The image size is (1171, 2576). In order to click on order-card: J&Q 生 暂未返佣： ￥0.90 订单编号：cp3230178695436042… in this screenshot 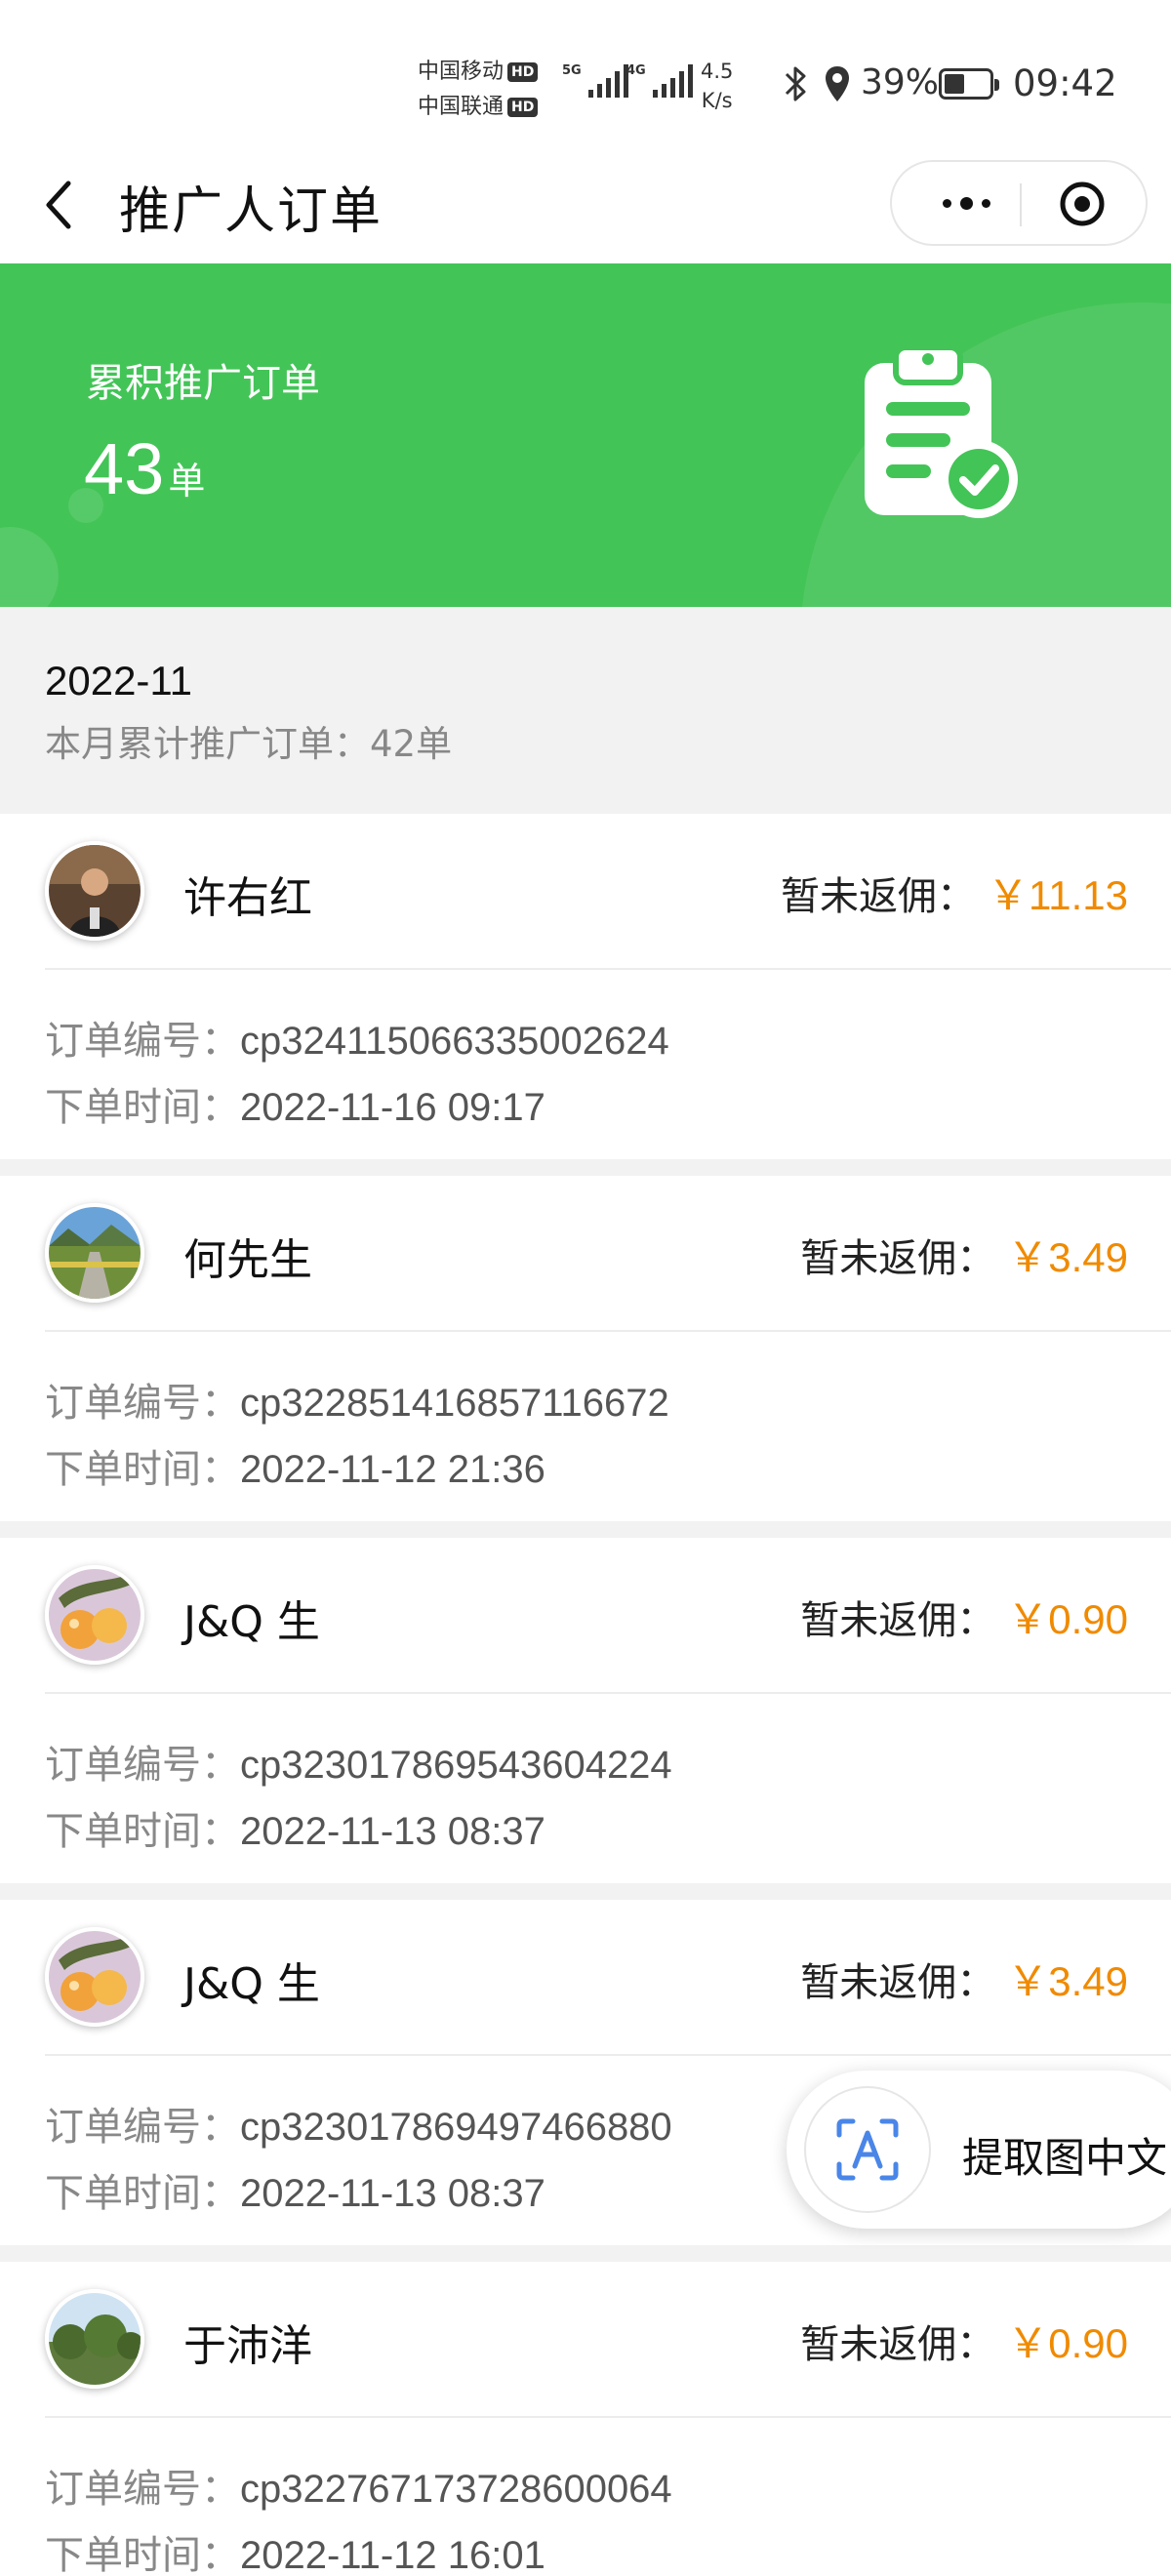, I will do `click(585, 1710)`.